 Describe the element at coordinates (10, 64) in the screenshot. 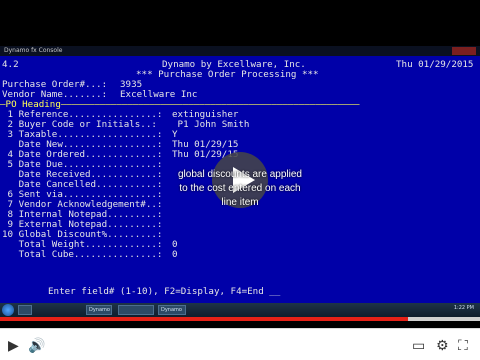

I see `version-text: 4.2` at that location.